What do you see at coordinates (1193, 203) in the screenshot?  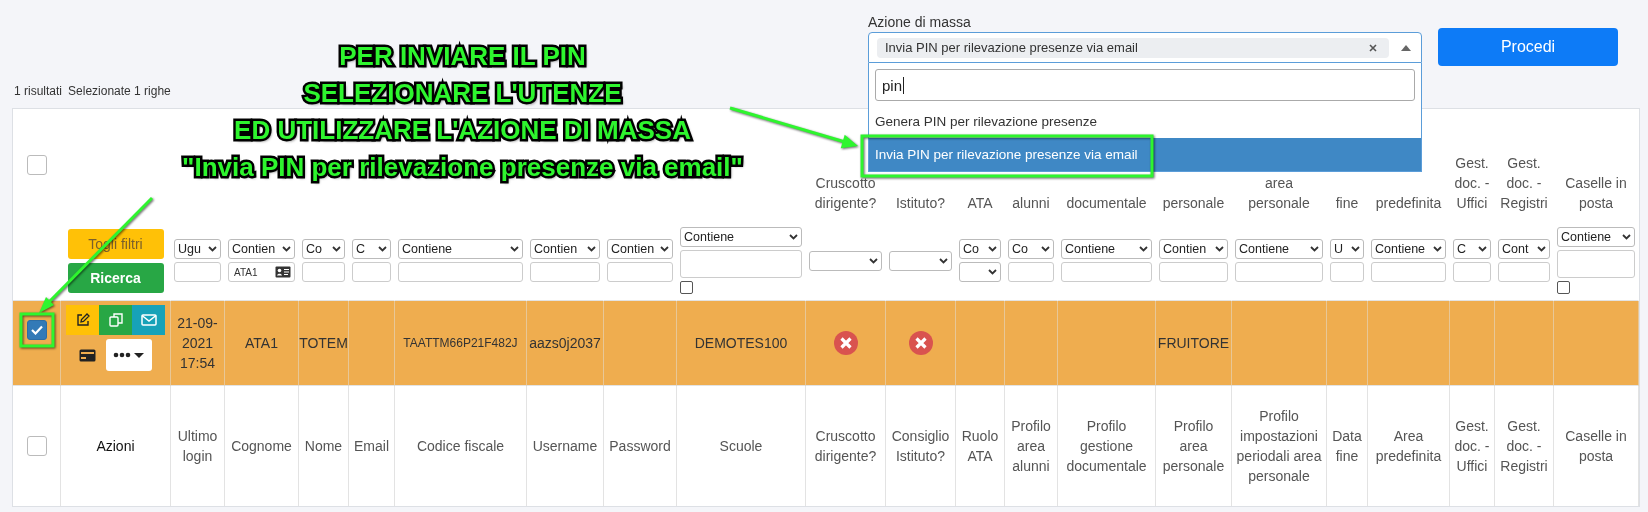 I see `column-header: personale` at bounding box center [1193, 203].